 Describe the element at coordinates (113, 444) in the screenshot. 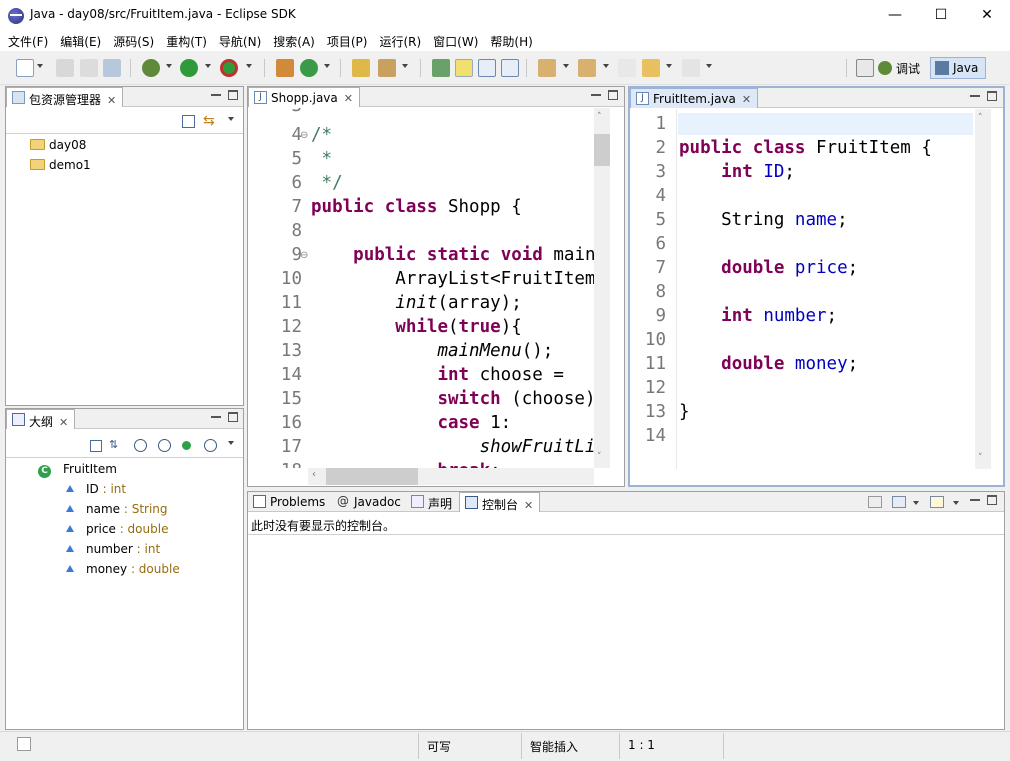

I see `sort-icon: ⇅` at that location.